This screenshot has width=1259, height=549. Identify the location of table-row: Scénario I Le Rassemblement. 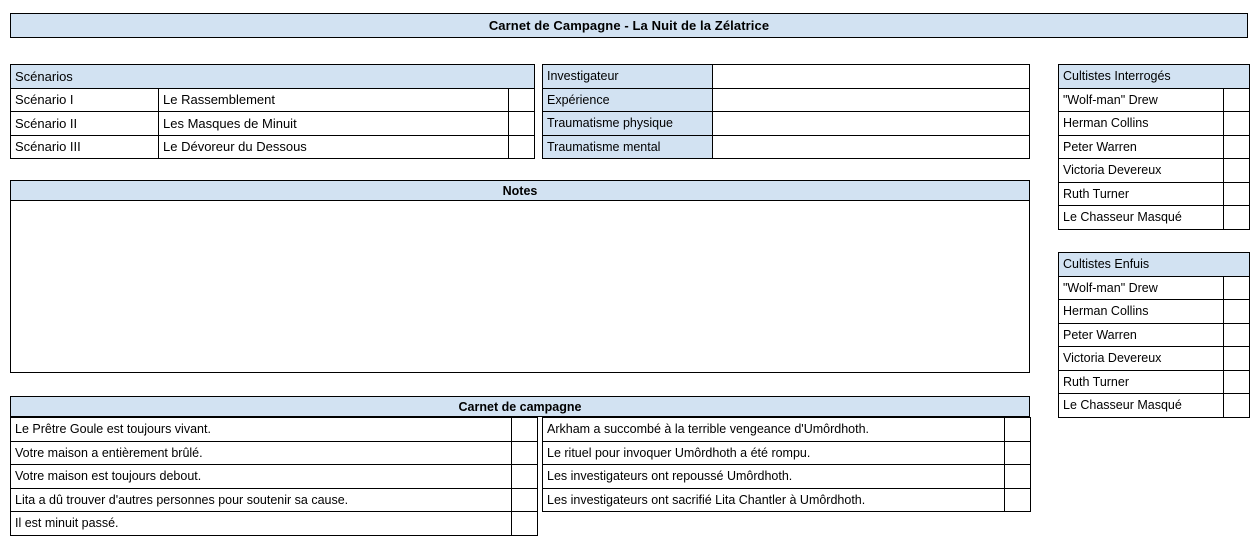
(273, 99).